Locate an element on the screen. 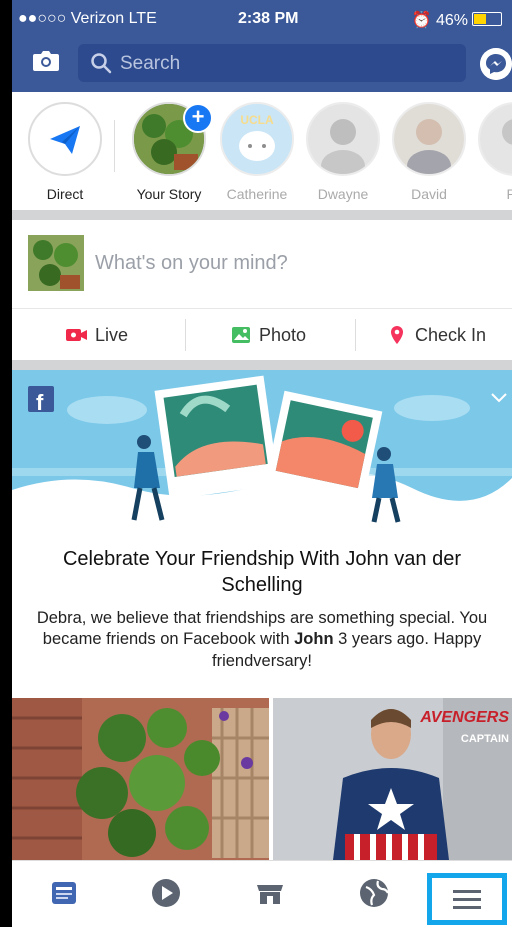  location-pin-icon is located at coordinates (397, 335).